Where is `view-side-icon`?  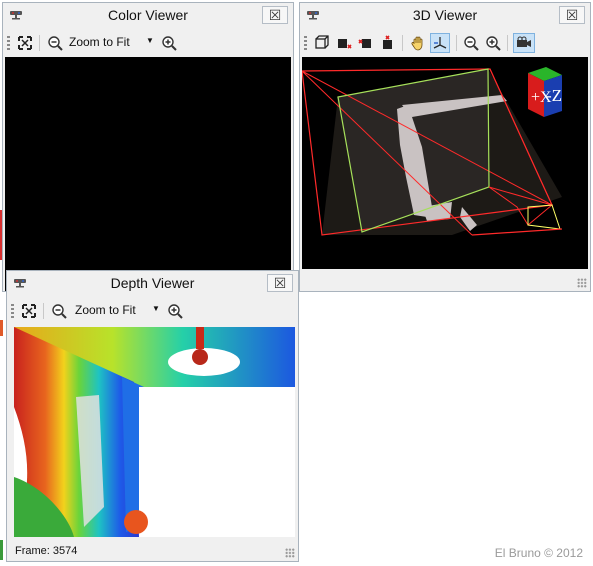 view-side-icon is located at coordinates (366, 43).